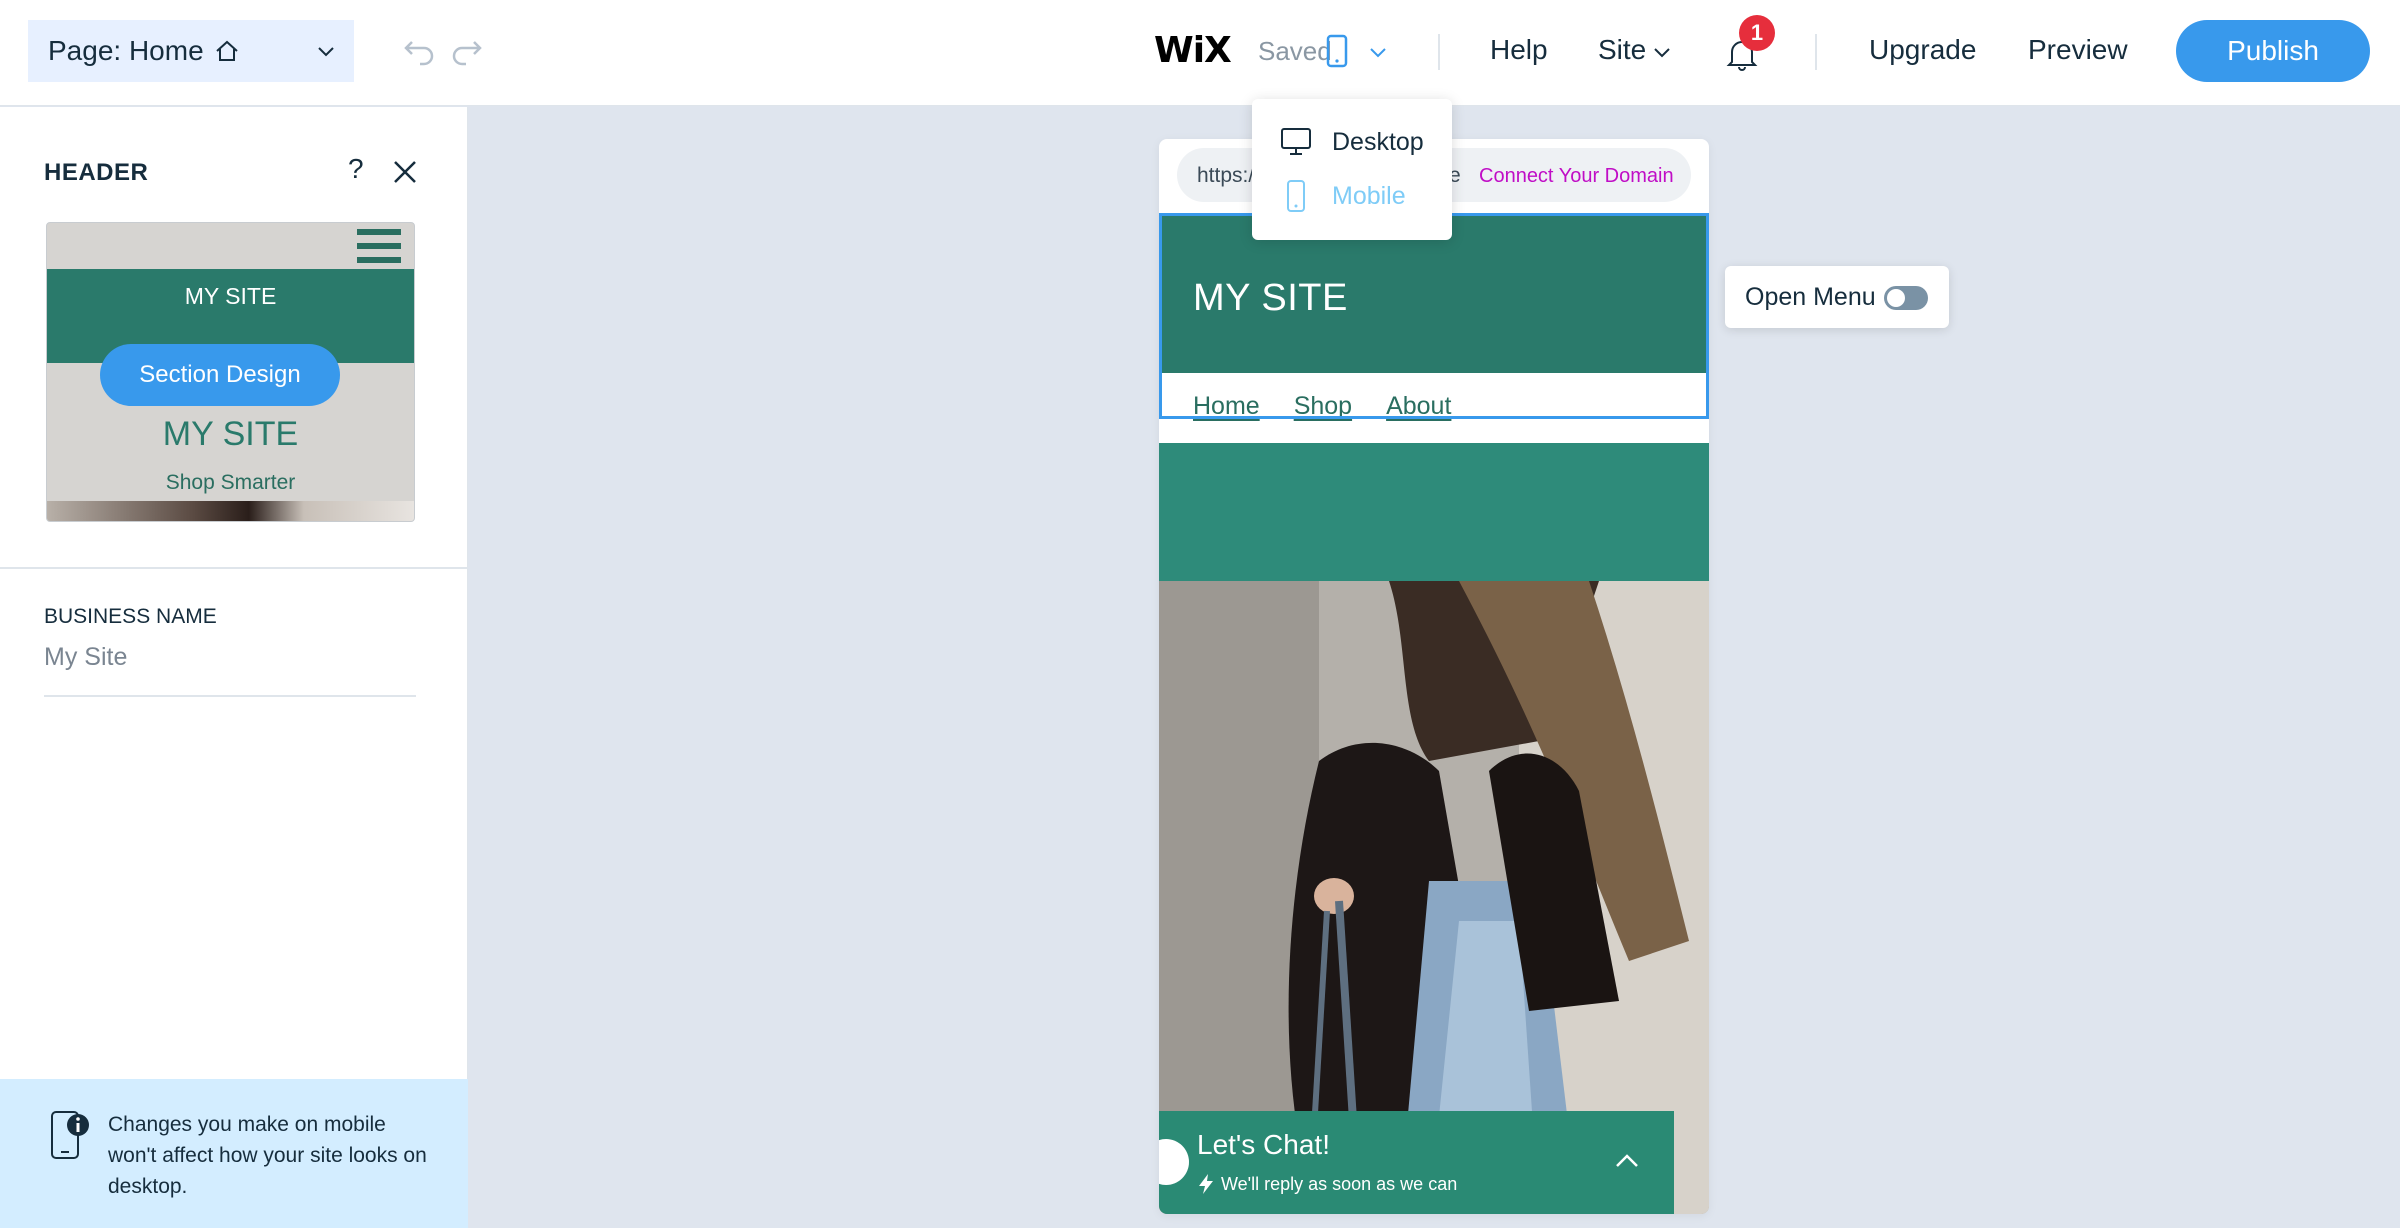 Image resolution: width=2400 pixels, height=1228 pixels. I want to click on undo-icon, so click(420, 52).